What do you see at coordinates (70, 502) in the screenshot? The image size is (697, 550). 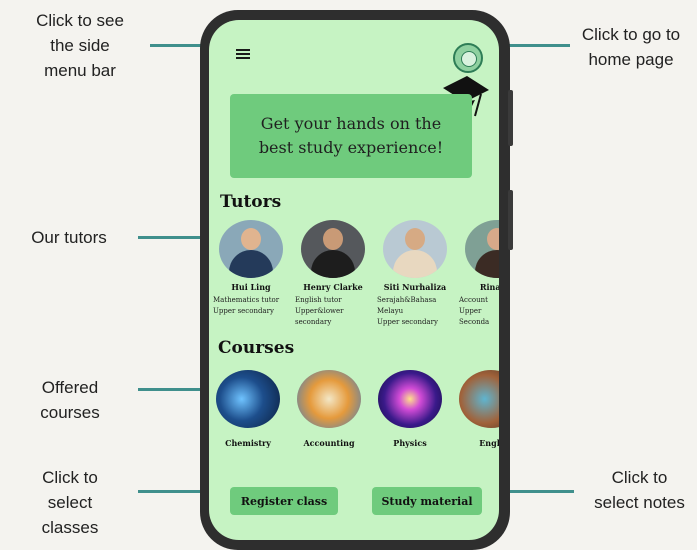 I see `select-classes-annotation: Click to select classes` at bounding box center [70, 502].